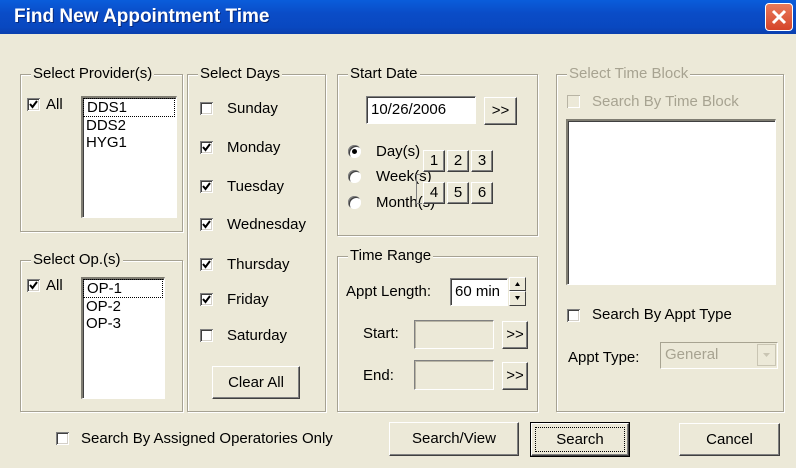 Image resolution: width=796 pixels, height=468 pixels. What do you see at coordinates (62, 438) in the screenshot?
I see `assigned-operatories-checkbox` at bounding box center [62, 438].